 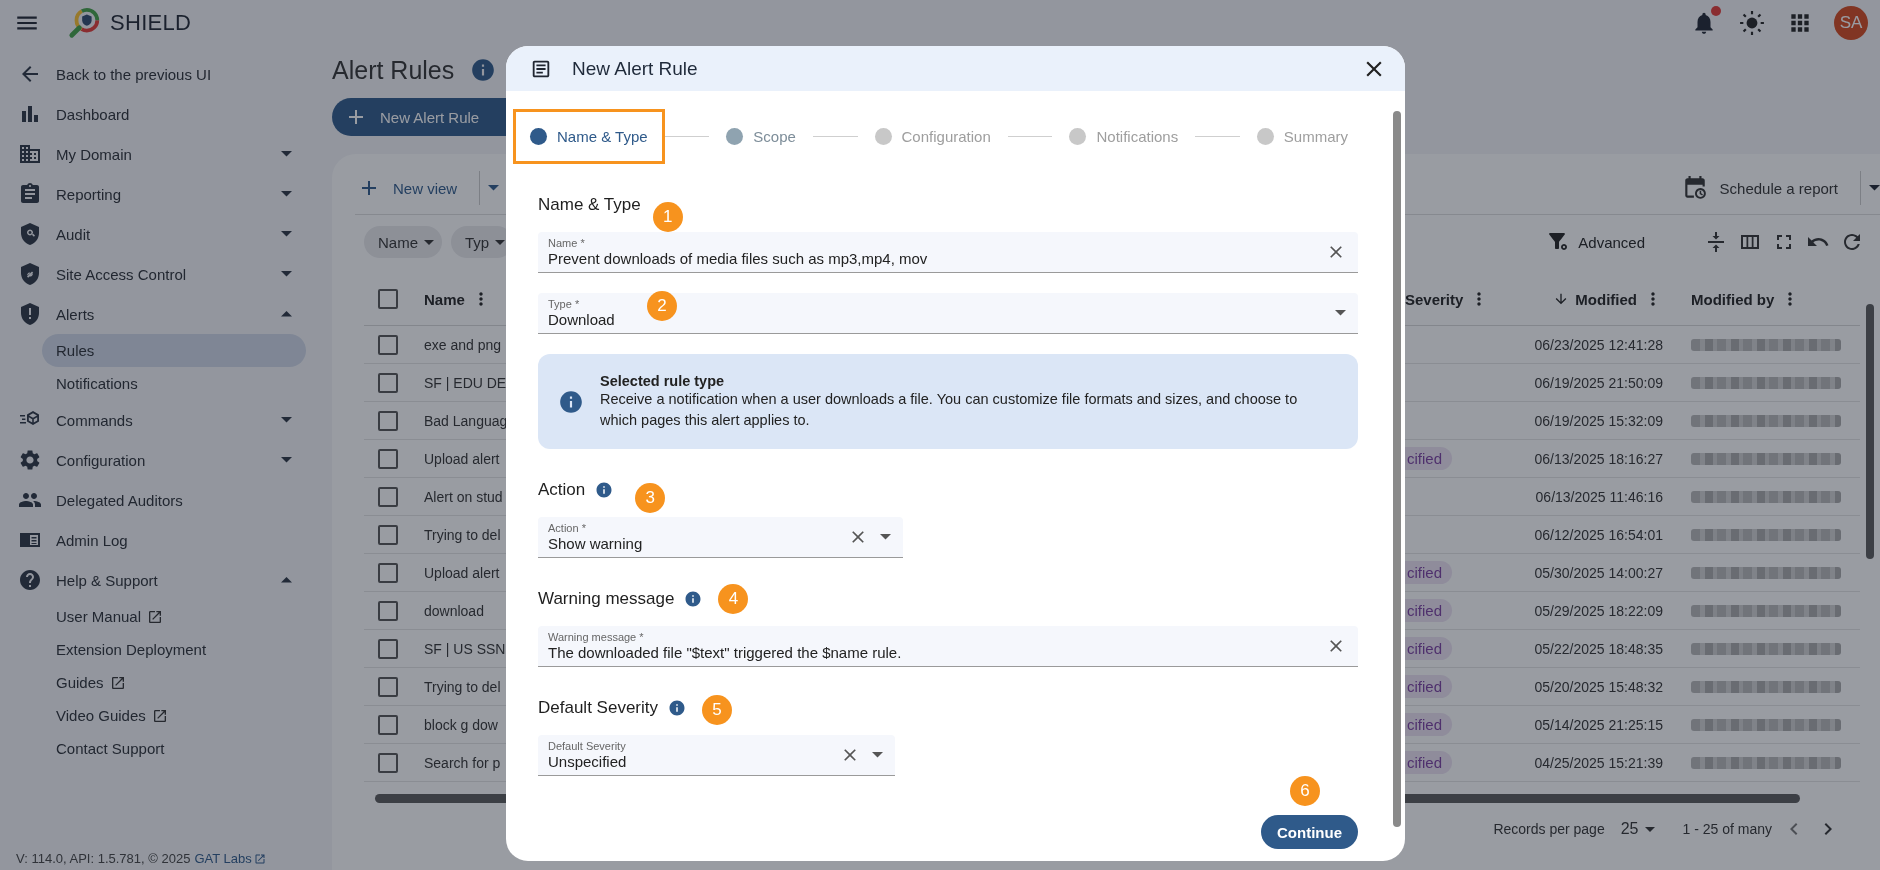 What do you see at coordinates (393, 70) in the screenshot?
I see `page-title: Alert Rules` at bounding box center [393, 70].